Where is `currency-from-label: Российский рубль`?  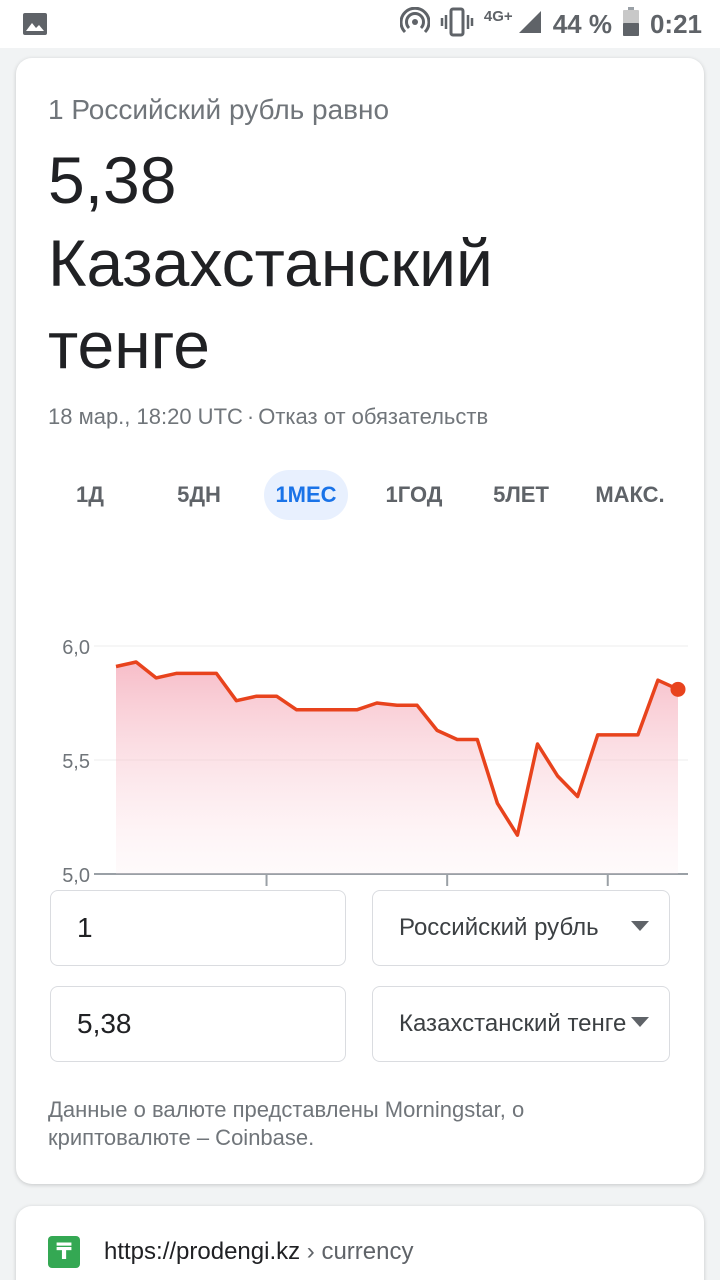
currency-from-label: Российский рубль is located at coordinates (499, 927).